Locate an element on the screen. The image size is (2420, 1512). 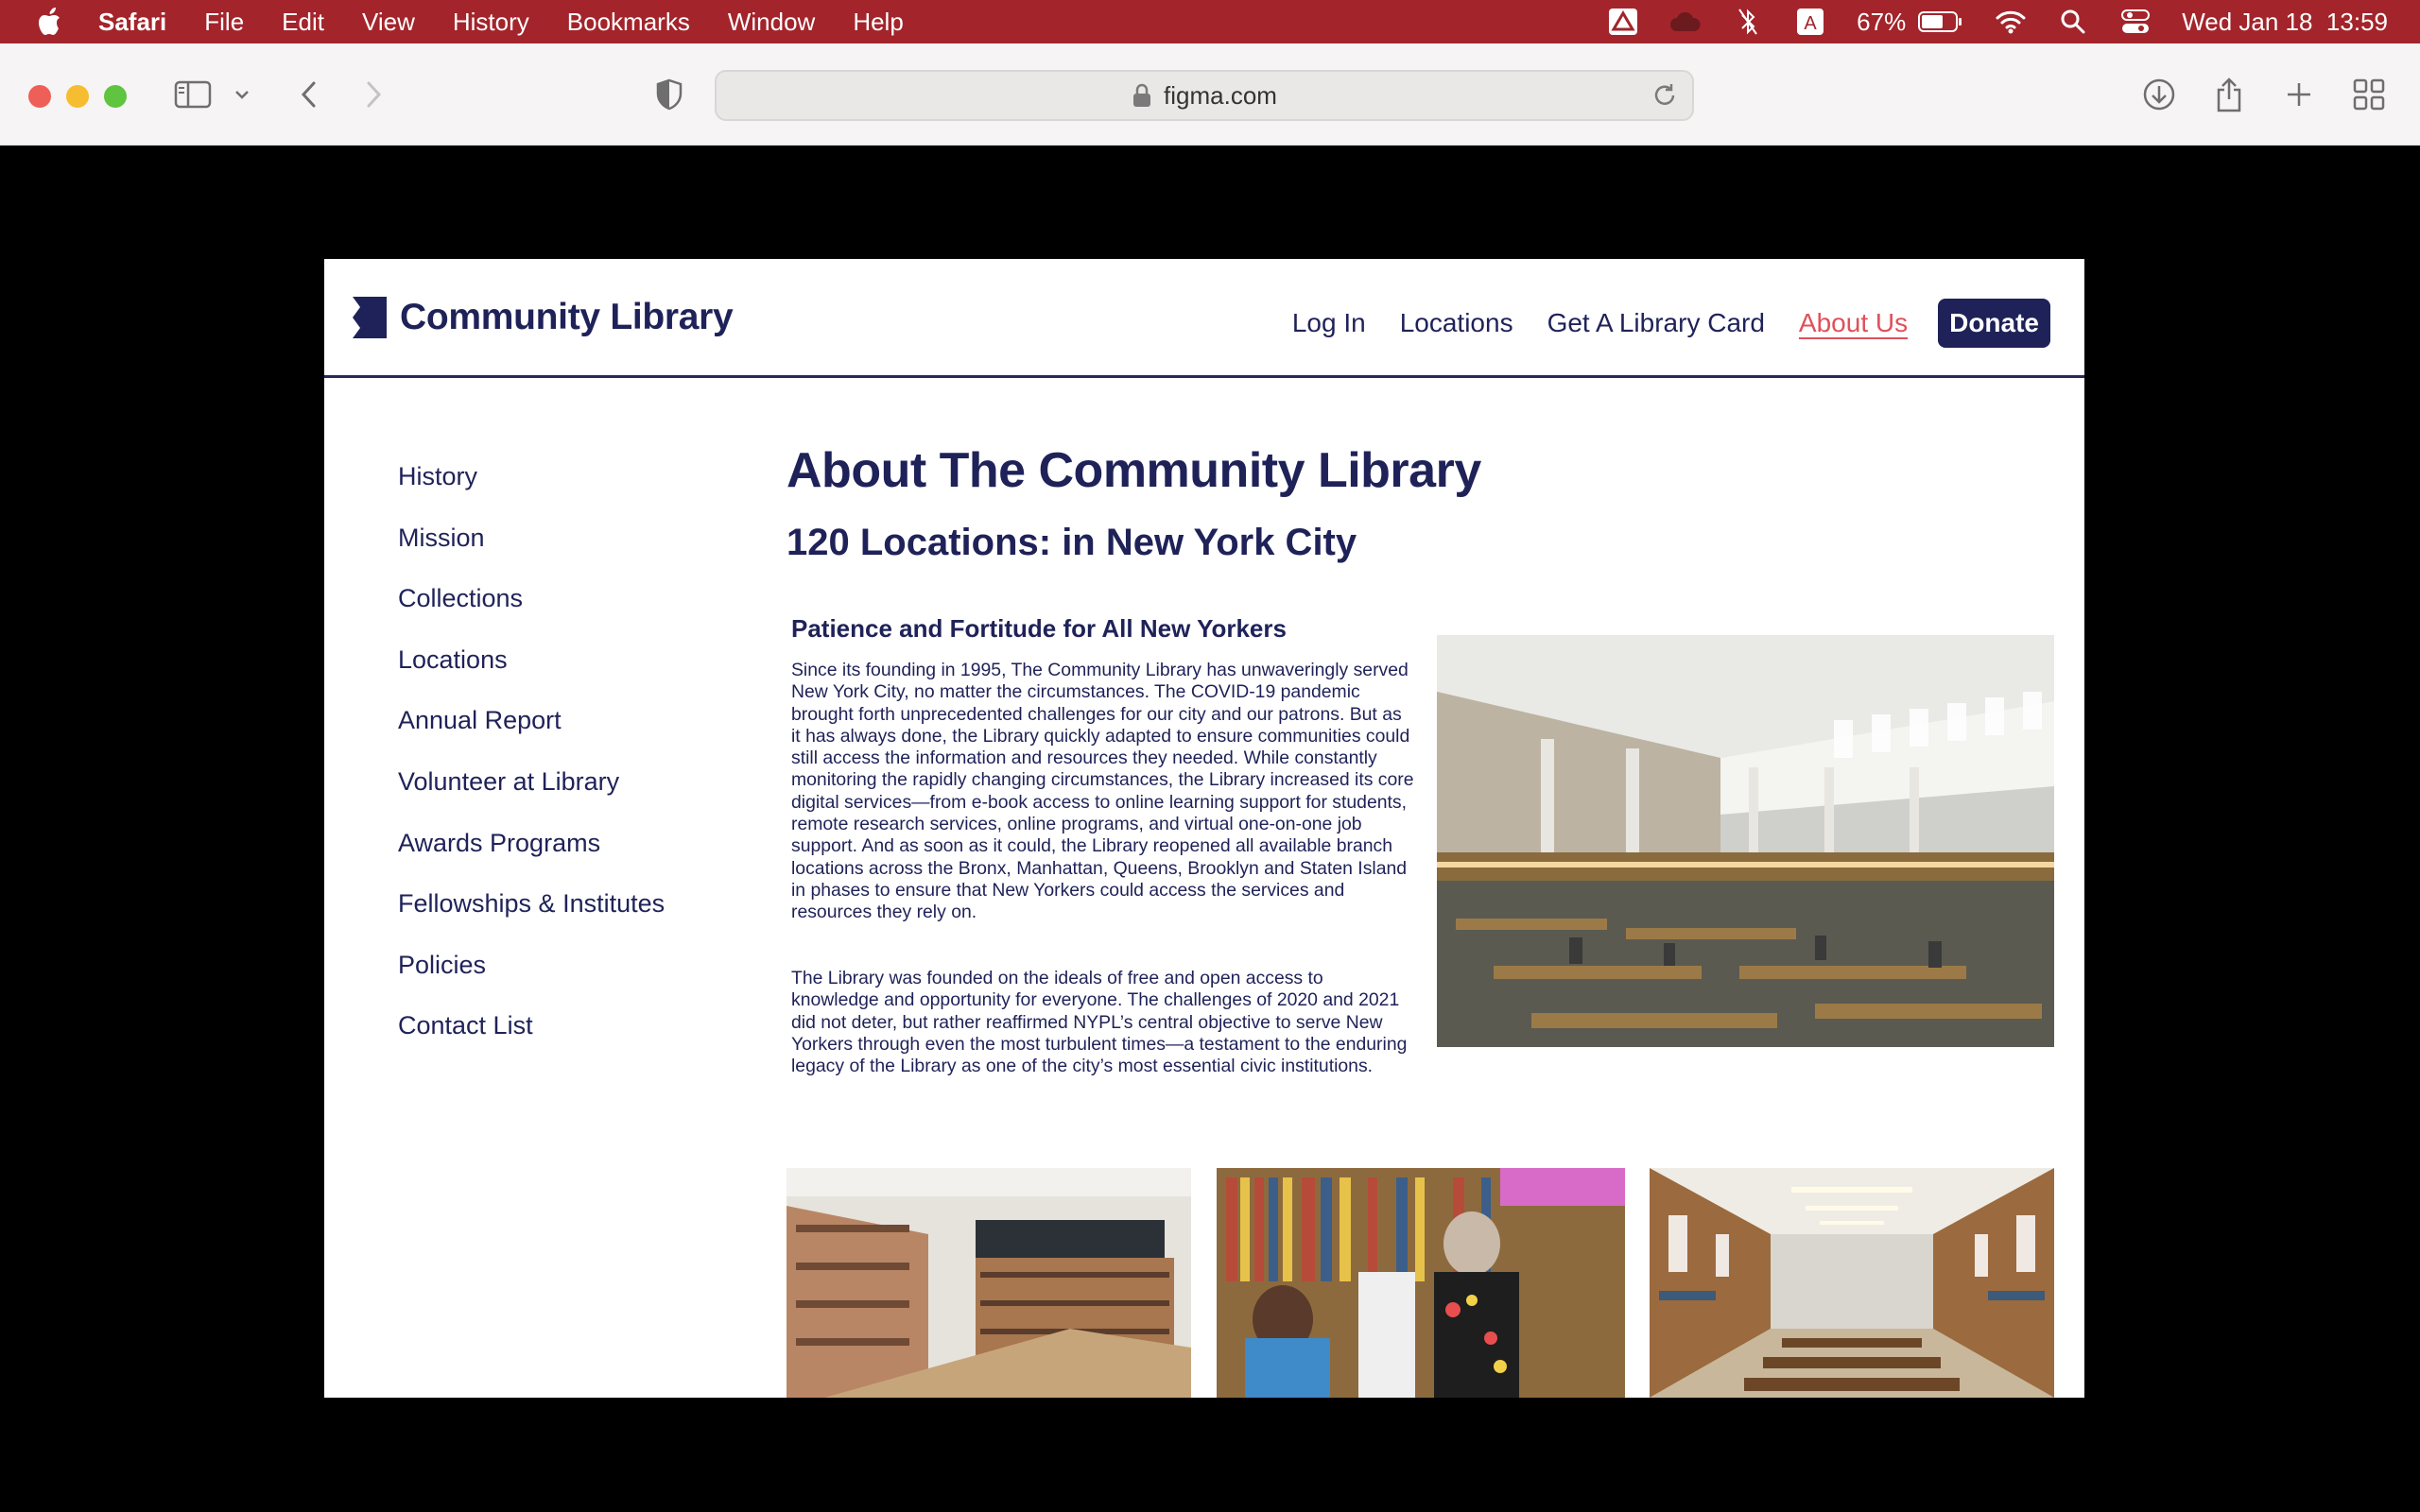
back-arrow-icon is located at coordinates (308, 94).